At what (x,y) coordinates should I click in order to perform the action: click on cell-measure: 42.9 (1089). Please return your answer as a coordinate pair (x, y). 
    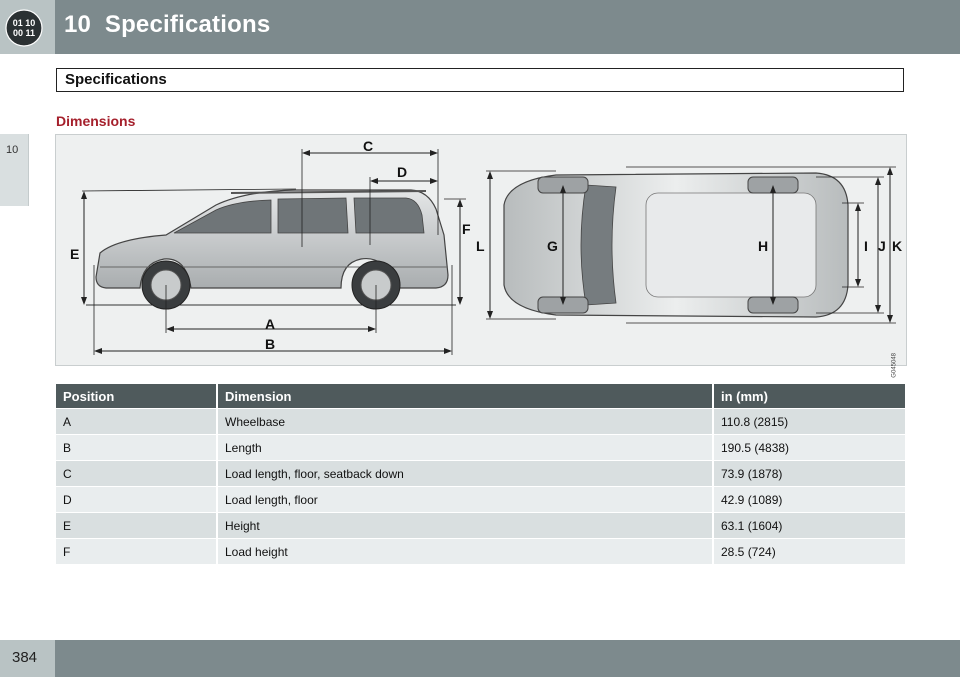
    Looking at the image, I should click on (809, 499).